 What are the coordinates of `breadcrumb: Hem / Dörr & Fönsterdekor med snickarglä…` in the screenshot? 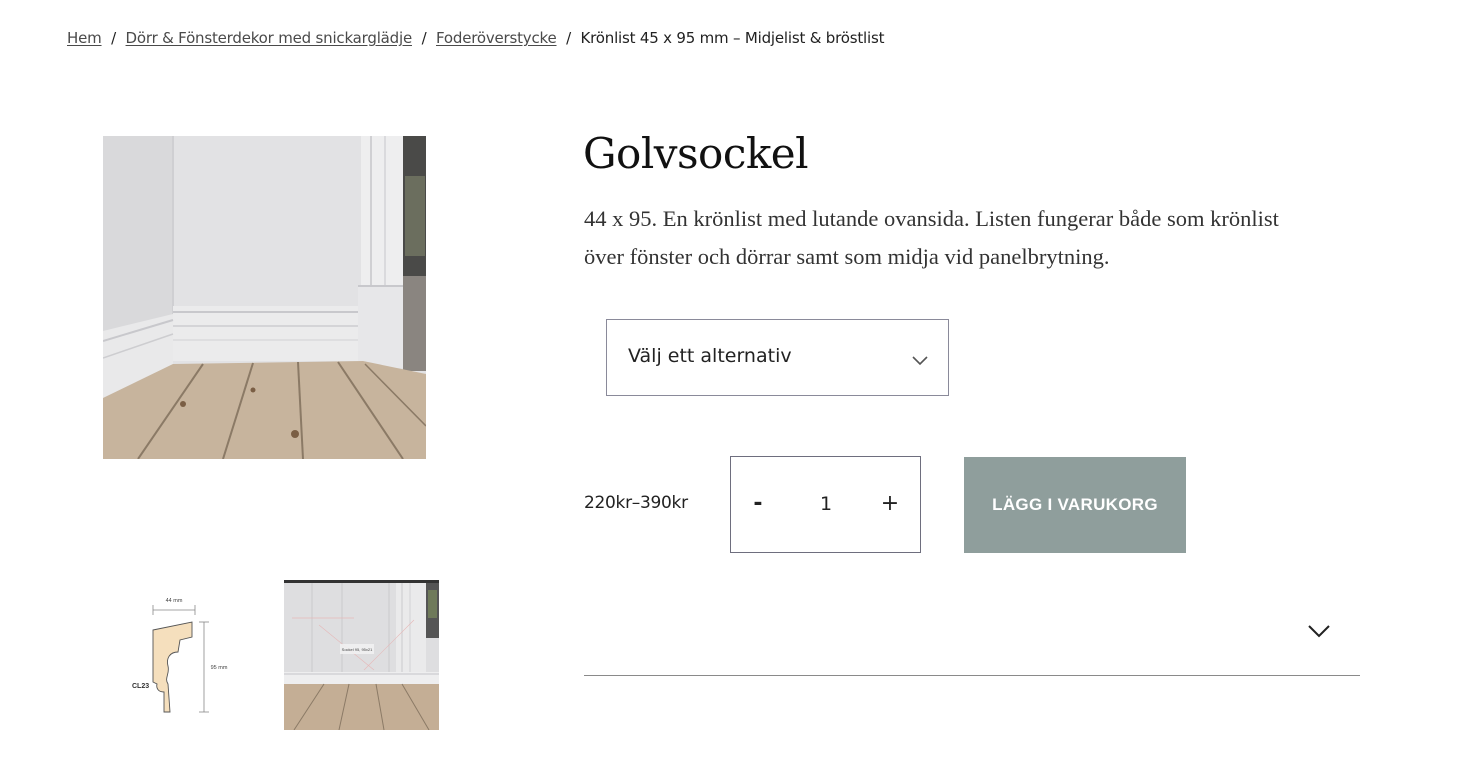 It's located at (475, 38).